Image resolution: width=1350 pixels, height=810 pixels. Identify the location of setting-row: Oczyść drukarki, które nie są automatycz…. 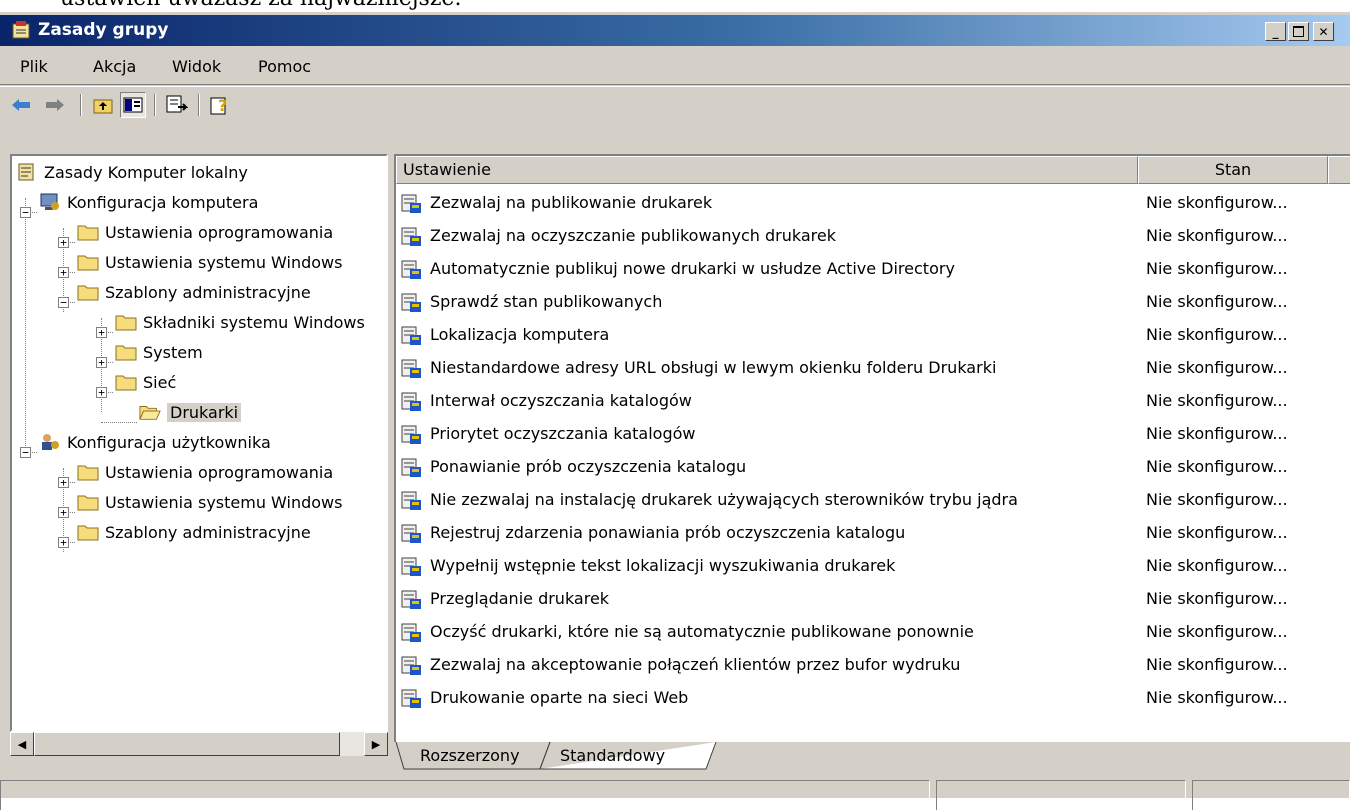
(873, 632).